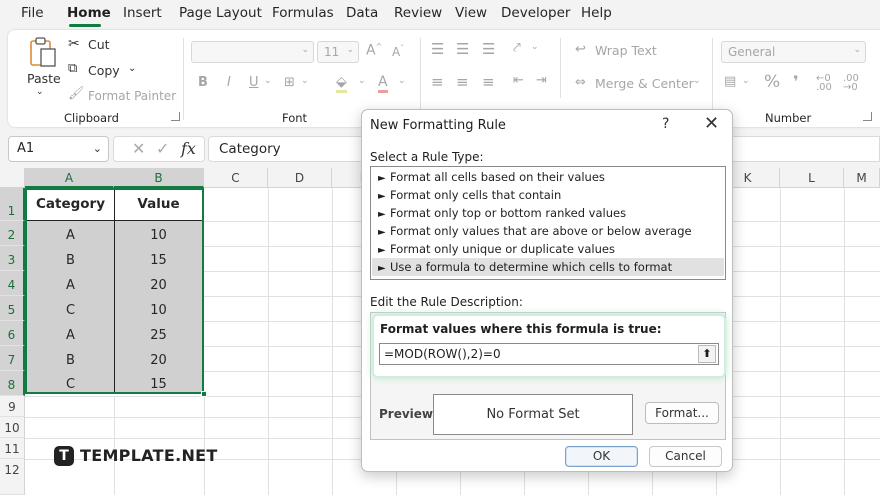 The height and width of the screenshot is (495, 880). What do you see at coordinates (580, 82) in the screenshot?
I see `merge-center-icon: ⇔` at bounding box center [580, 82].